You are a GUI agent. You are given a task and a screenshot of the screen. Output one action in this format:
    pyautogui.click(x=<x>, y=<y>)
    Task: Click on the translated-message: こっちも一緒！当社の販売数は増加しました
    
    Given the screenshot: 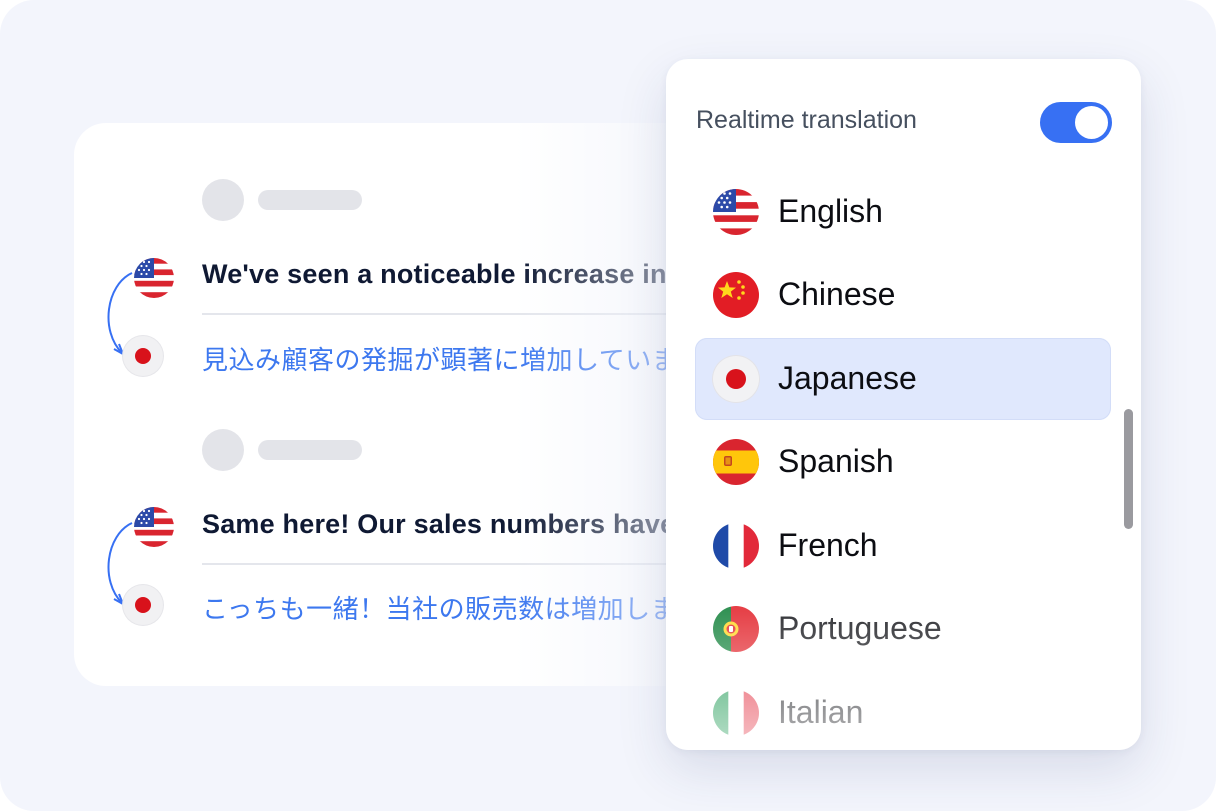 What is the action you would take?
    pyautogui.click(x=466, y=609)
    